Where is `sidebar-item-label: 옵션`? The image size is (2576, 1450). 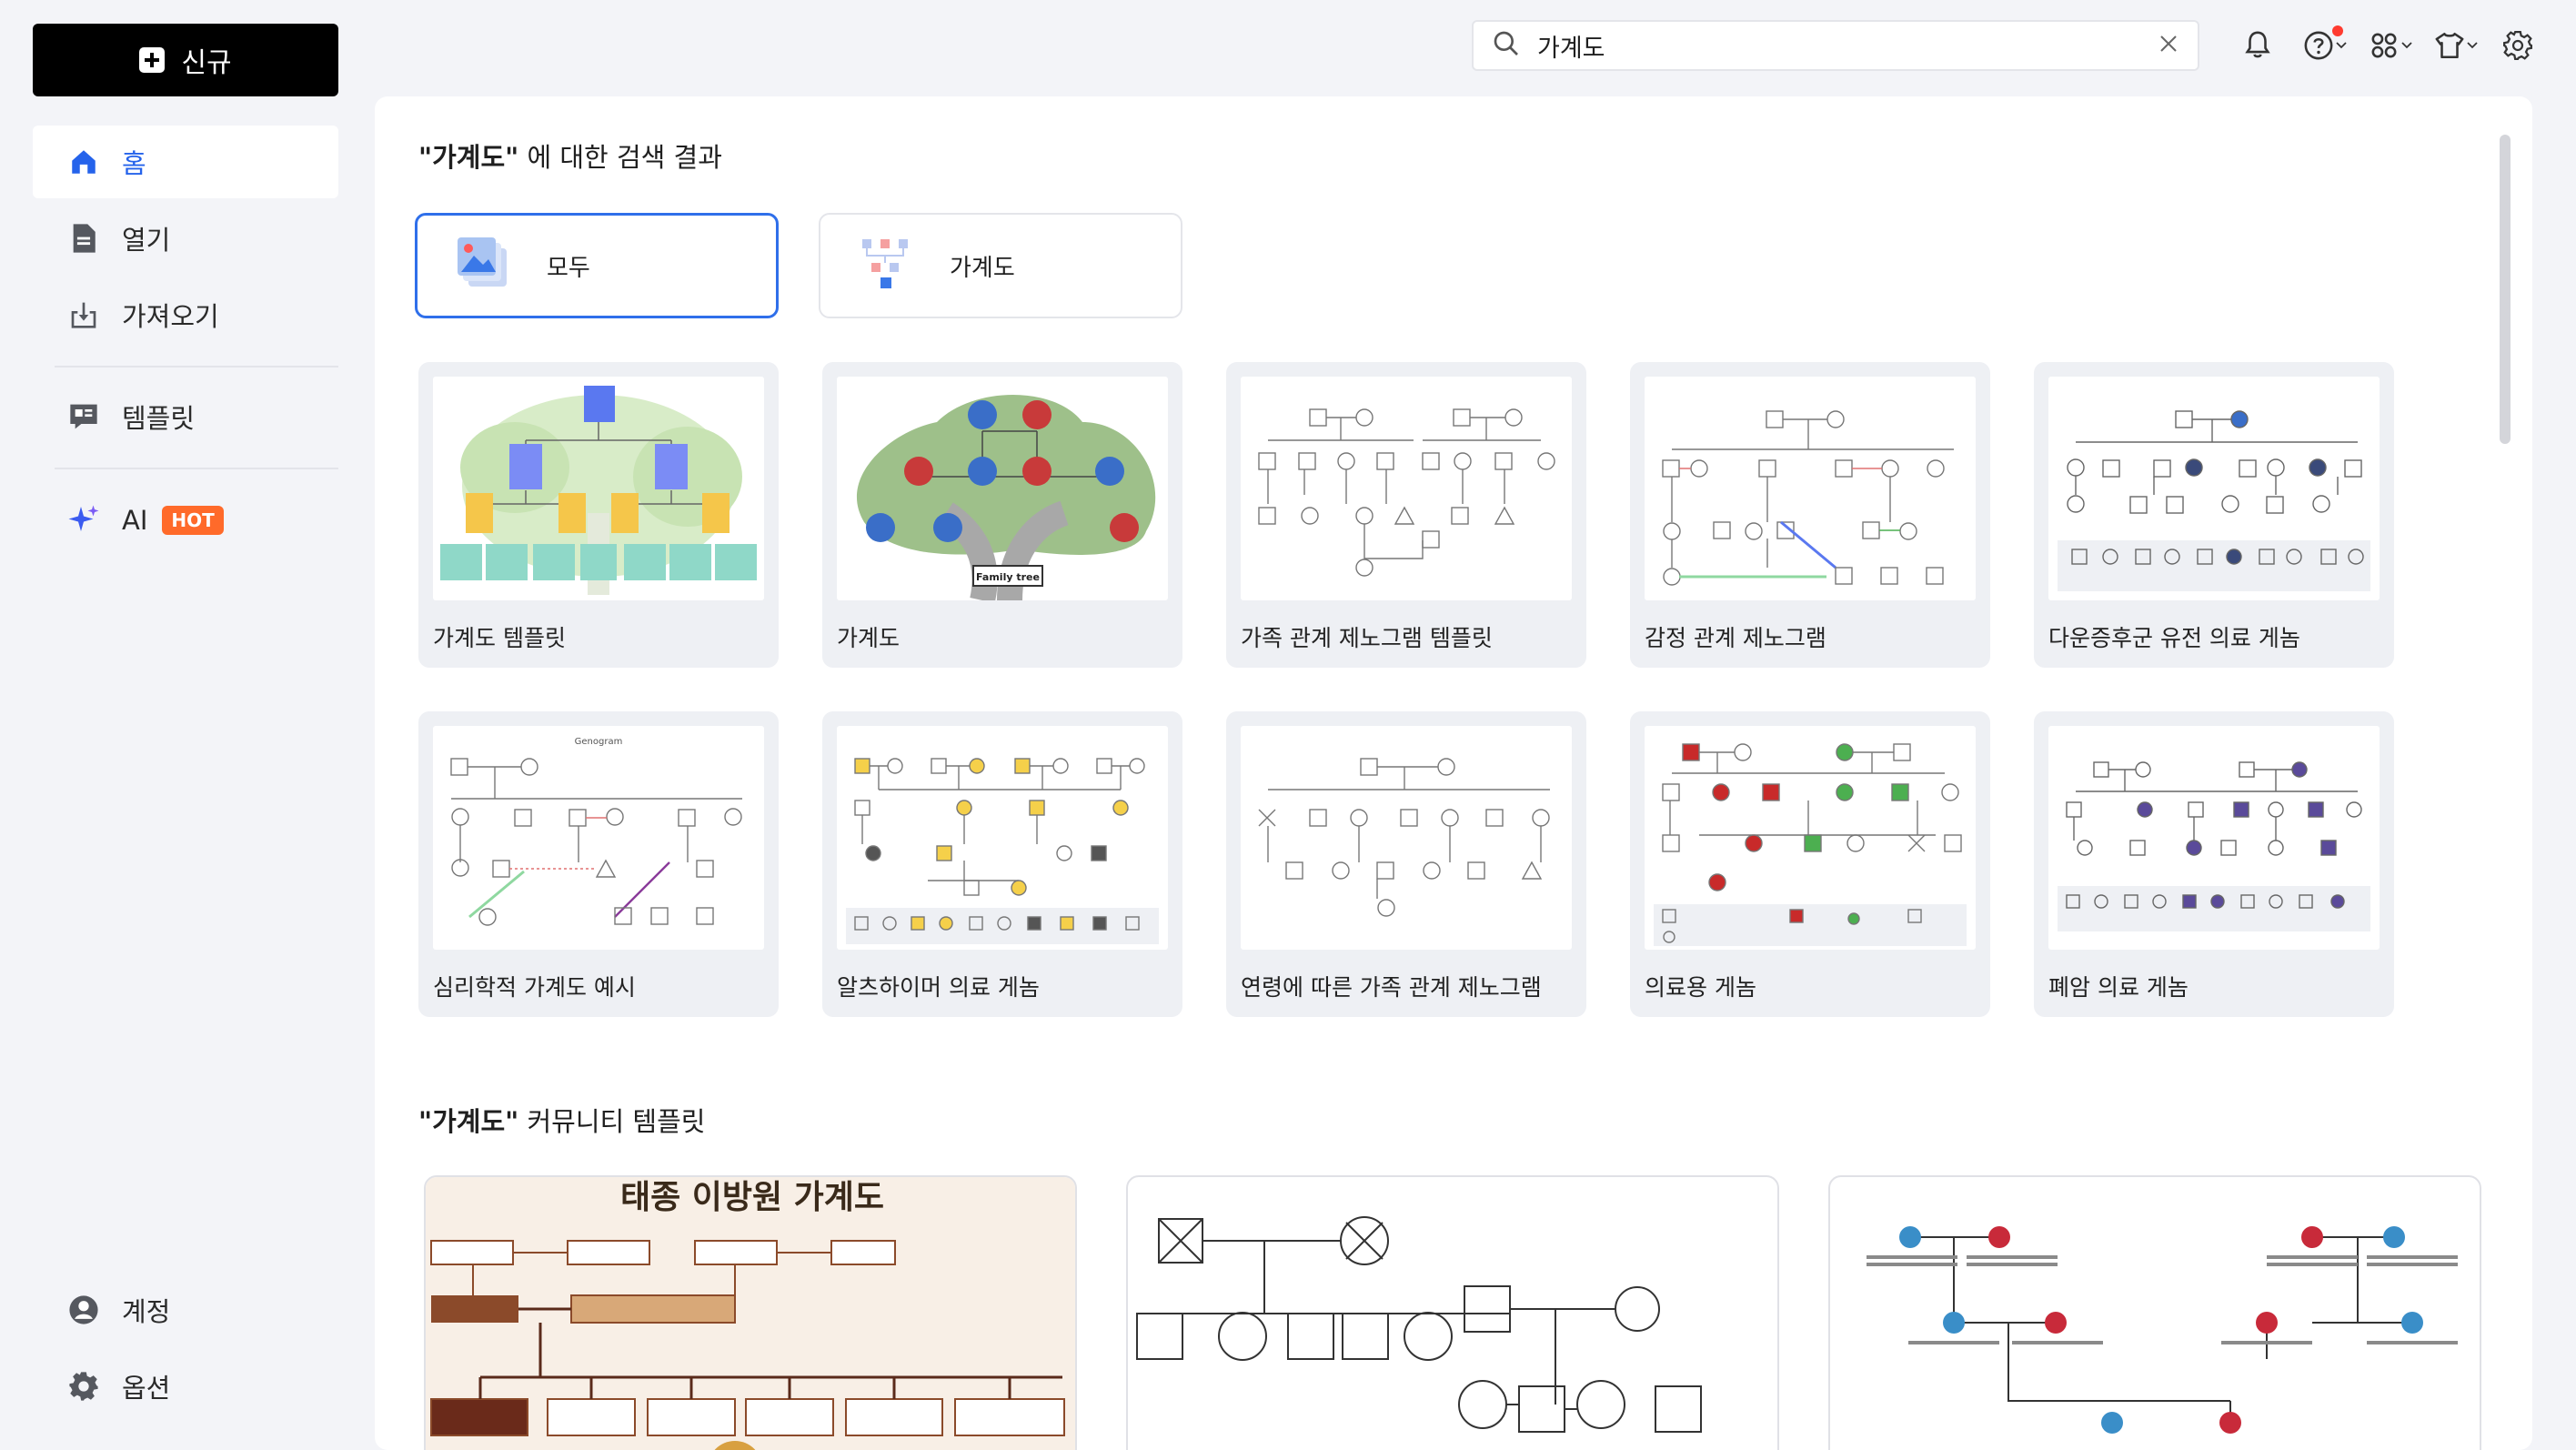 sidebar-item-label: 옵션 is located at coordinates (146, 1389).